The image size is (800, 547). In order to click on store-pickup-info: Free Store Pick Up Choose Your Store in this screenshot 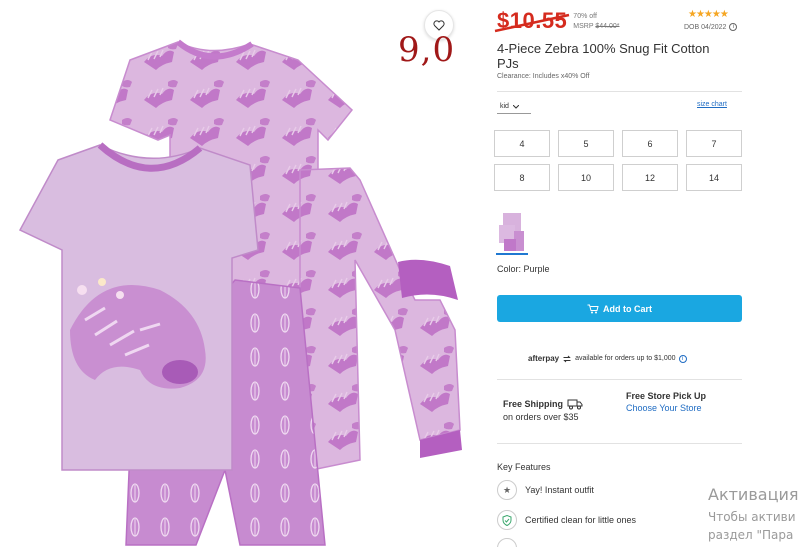, I will do `click(666, 402)`.